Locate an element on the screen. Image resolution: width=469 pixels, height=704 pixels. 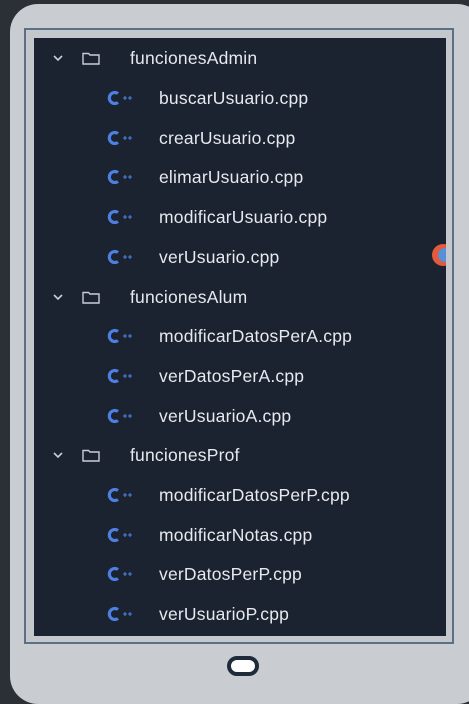
file-label: verDatosPerP.cpp is located at coordinates (230, 573).